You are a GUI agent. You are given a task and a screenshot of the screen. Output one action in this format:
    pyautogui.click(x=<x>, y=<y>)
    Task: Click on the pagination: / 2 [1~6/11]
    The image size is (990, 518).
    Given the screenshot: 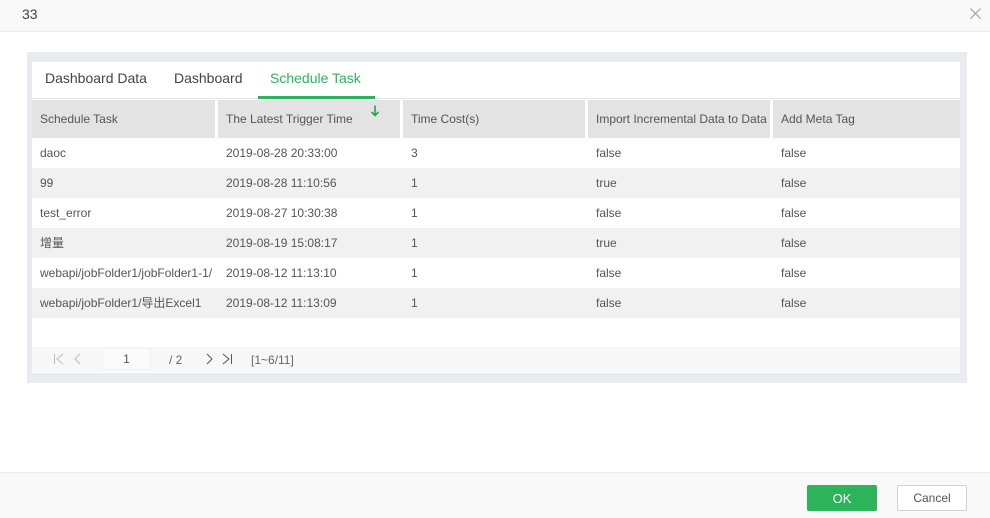 What is the action you would take?
    pyautogui.click(x=496, y=359)
    